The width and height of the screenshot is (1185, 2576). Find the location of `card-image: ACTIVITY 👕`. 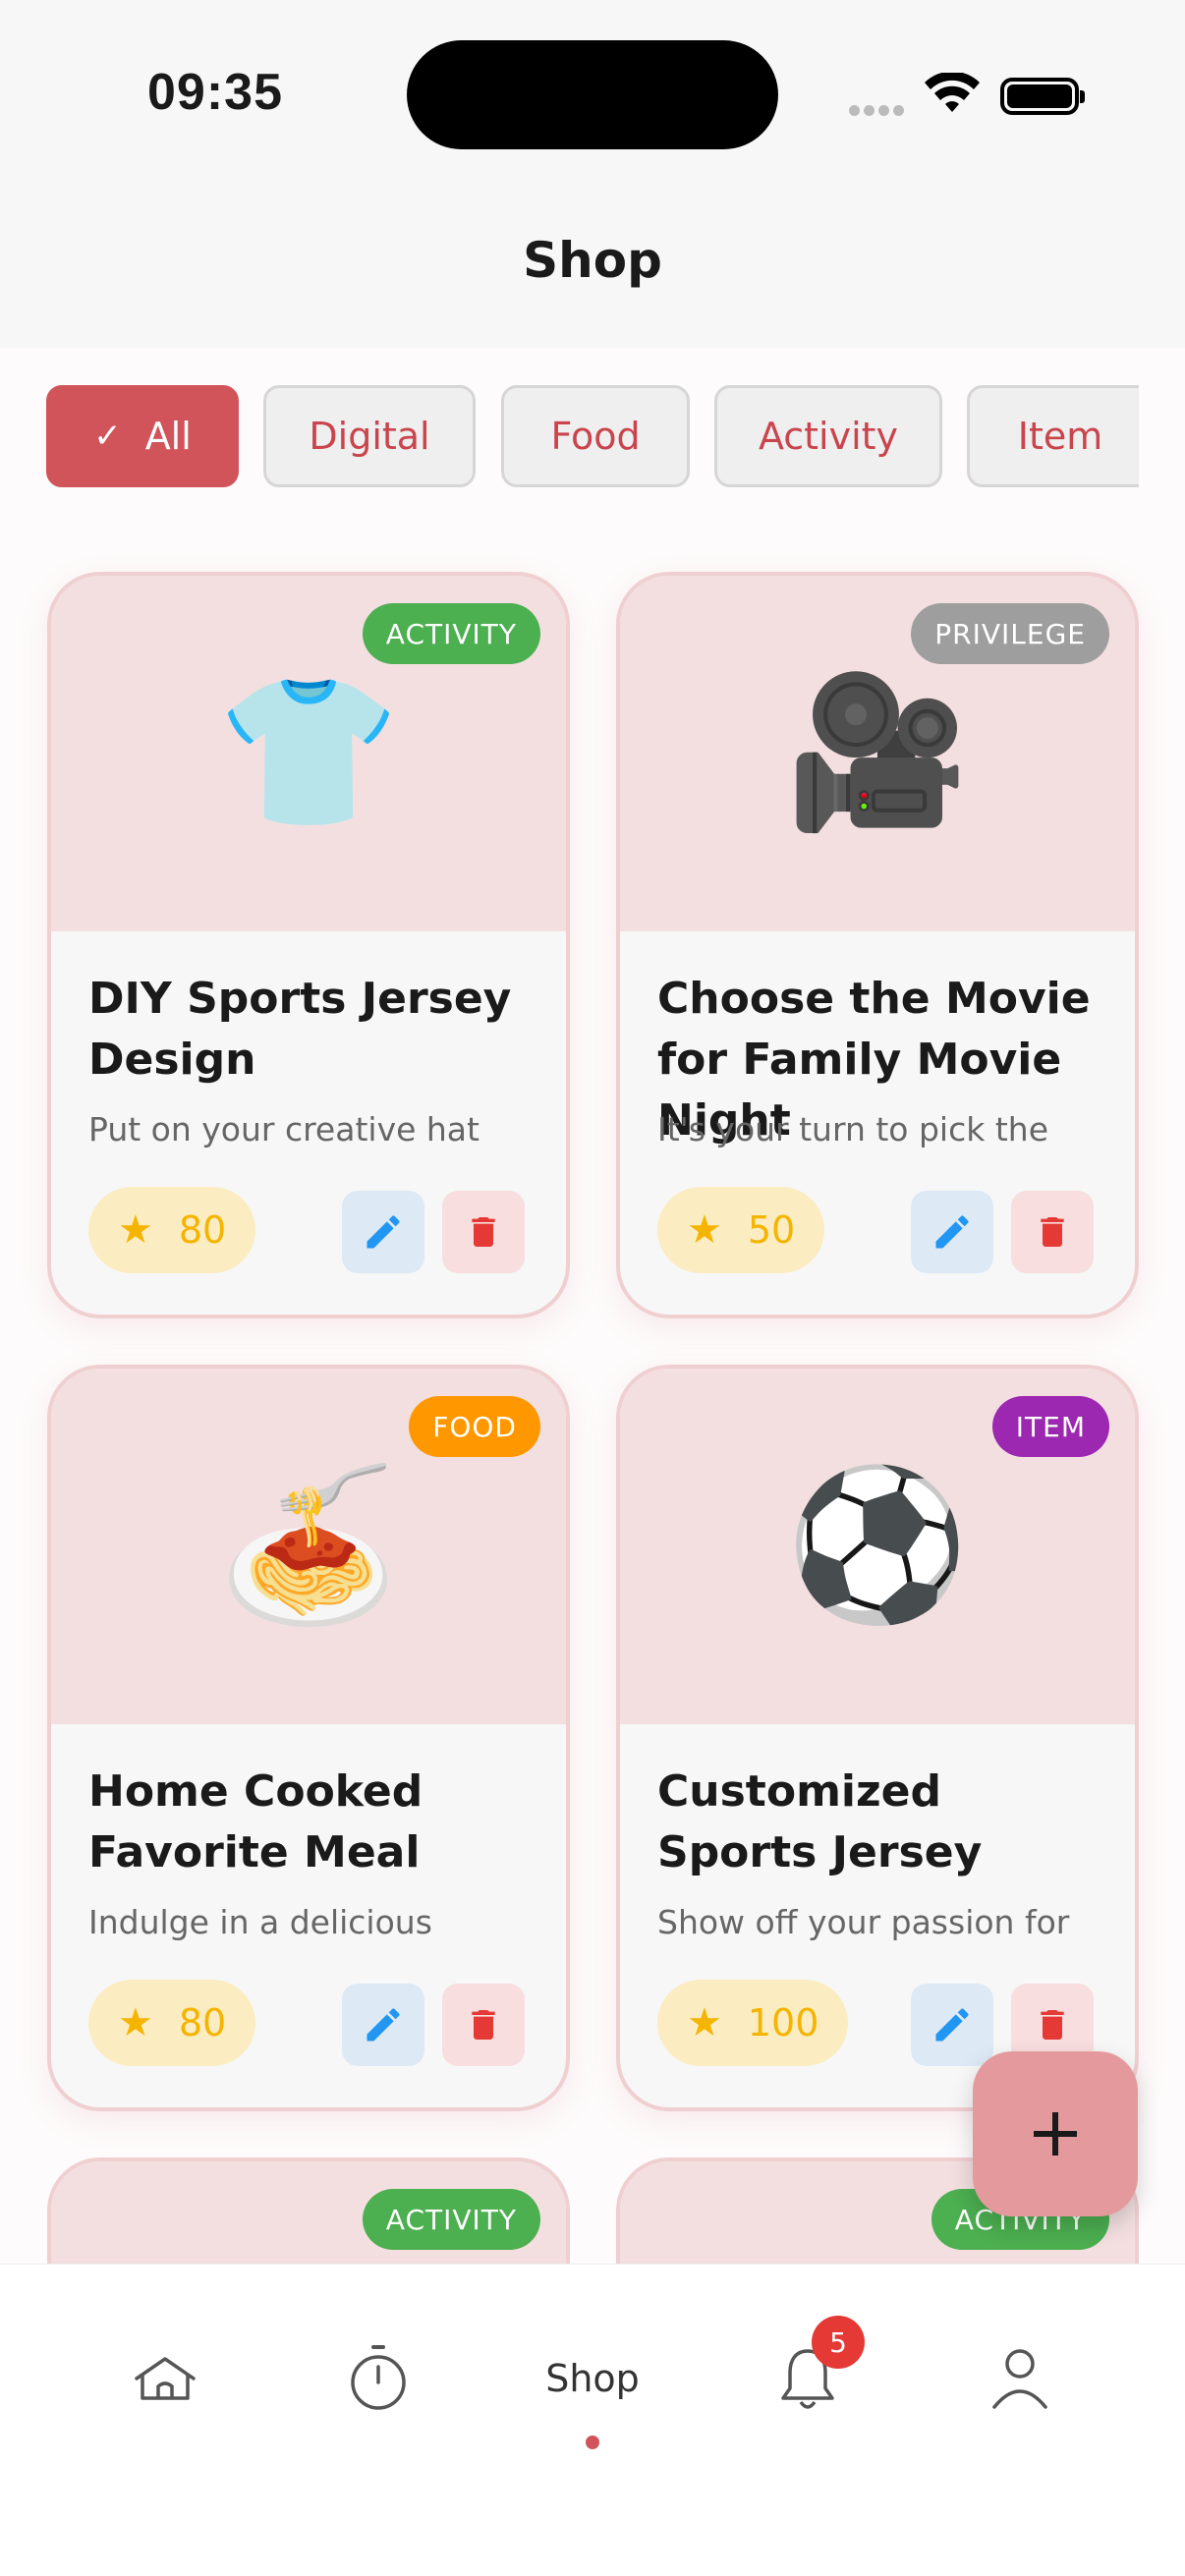

card-image: ACTIVITY 👕 is located at coordinates (309, 753).